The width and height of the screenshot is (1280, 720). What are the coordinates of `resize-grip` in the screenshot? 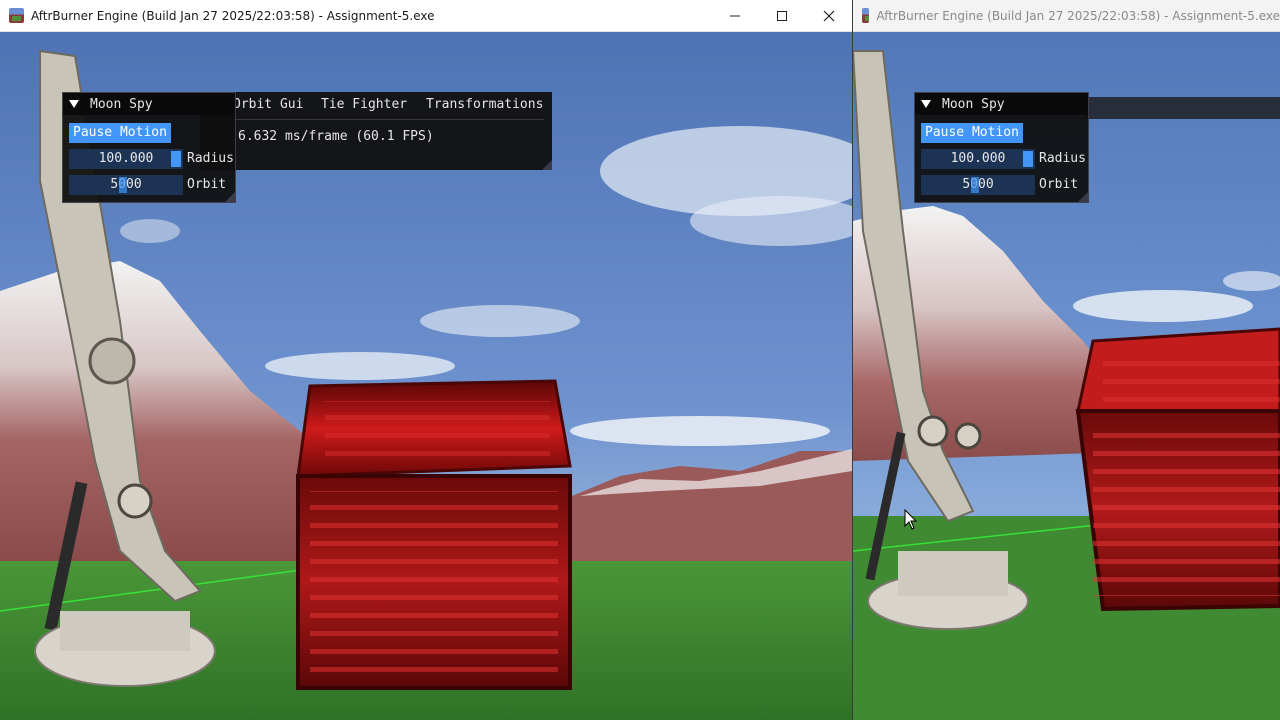 It's located at (547, 165).